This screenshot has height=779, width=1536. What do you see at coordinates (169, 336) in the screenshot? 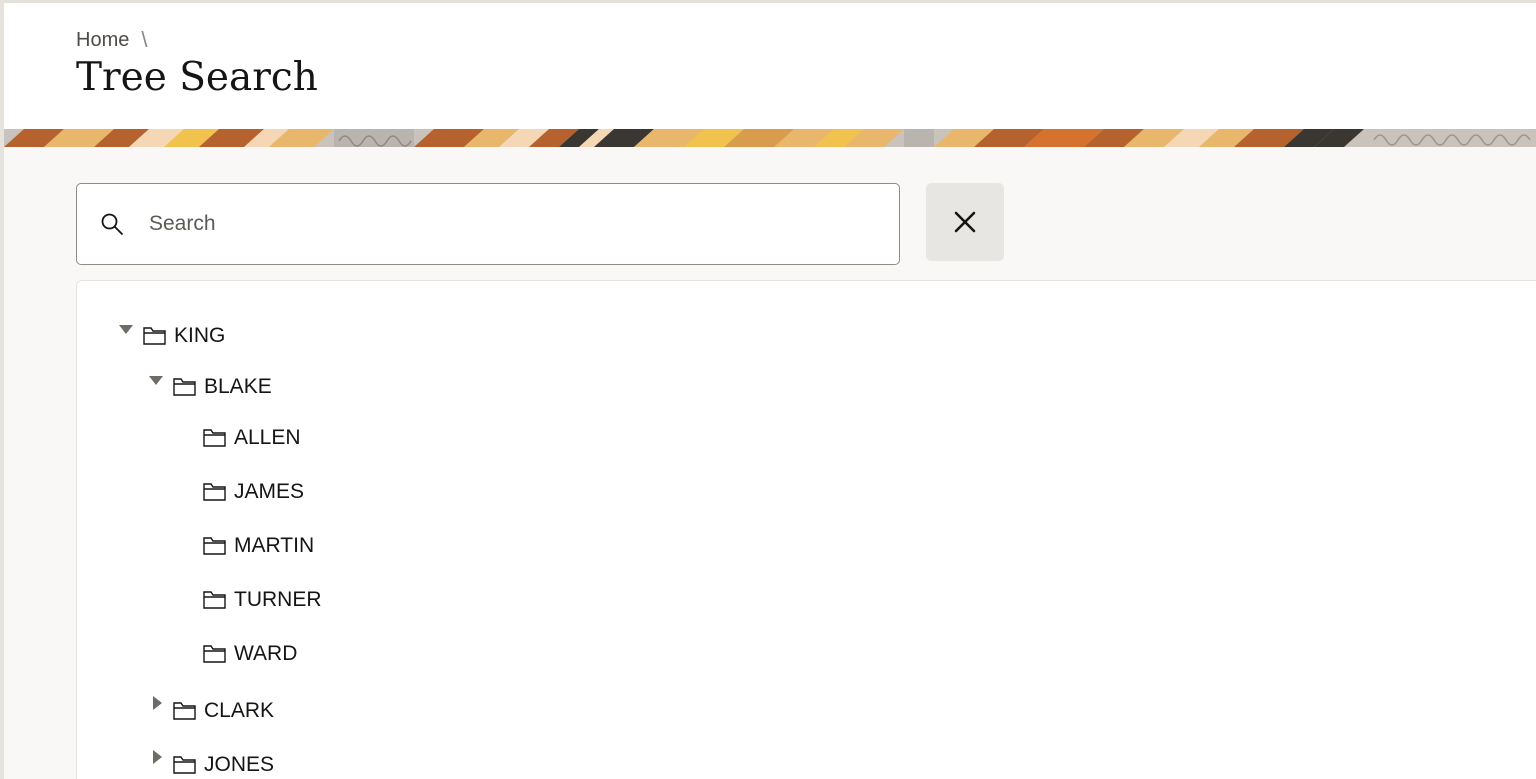
I see `tree-node-king: KING` at bounding box center [169, 336].